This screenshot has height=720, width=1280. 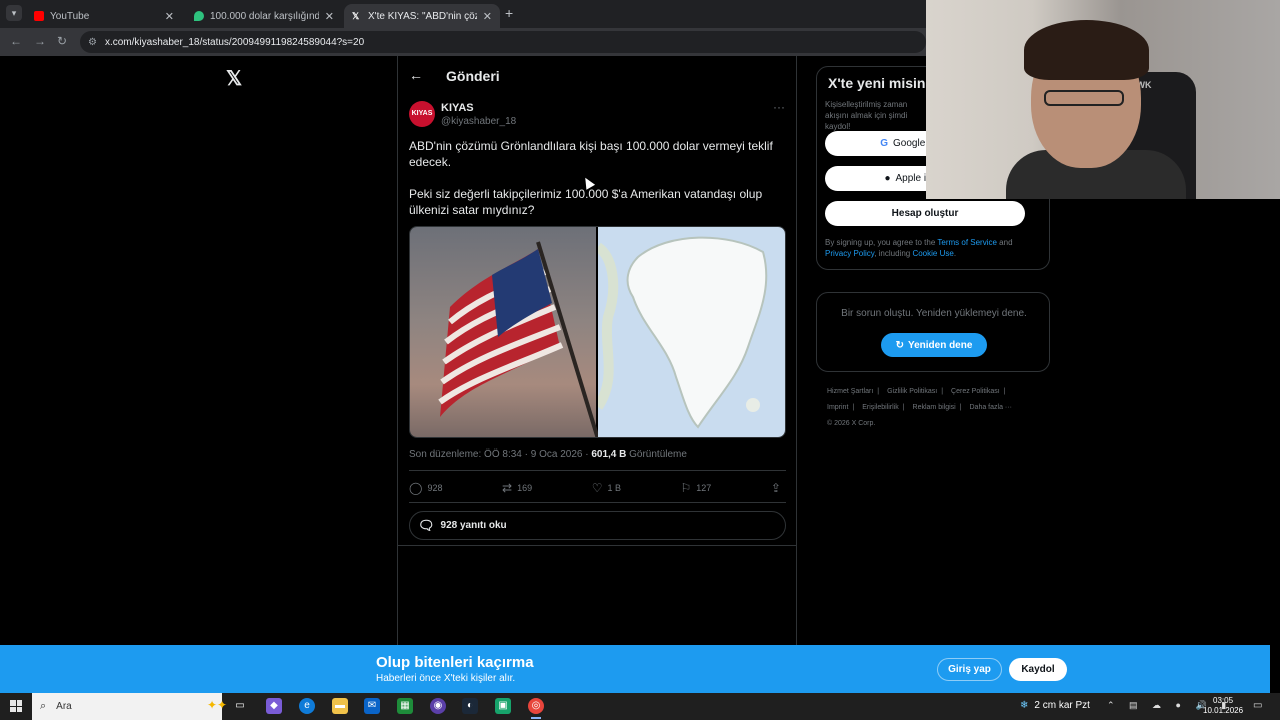 I want to click on signup-button: Kaydol, so click(x=1038, y=669).